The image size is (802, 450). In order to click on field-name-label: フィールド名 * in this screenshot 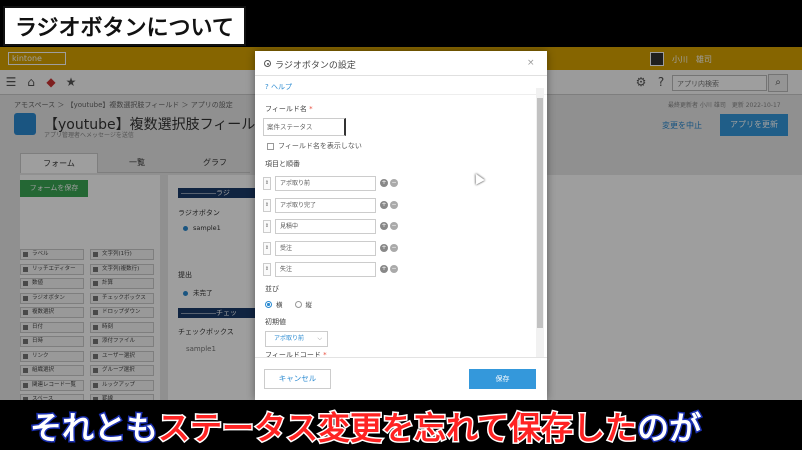, I will do `click(289, 109)`.